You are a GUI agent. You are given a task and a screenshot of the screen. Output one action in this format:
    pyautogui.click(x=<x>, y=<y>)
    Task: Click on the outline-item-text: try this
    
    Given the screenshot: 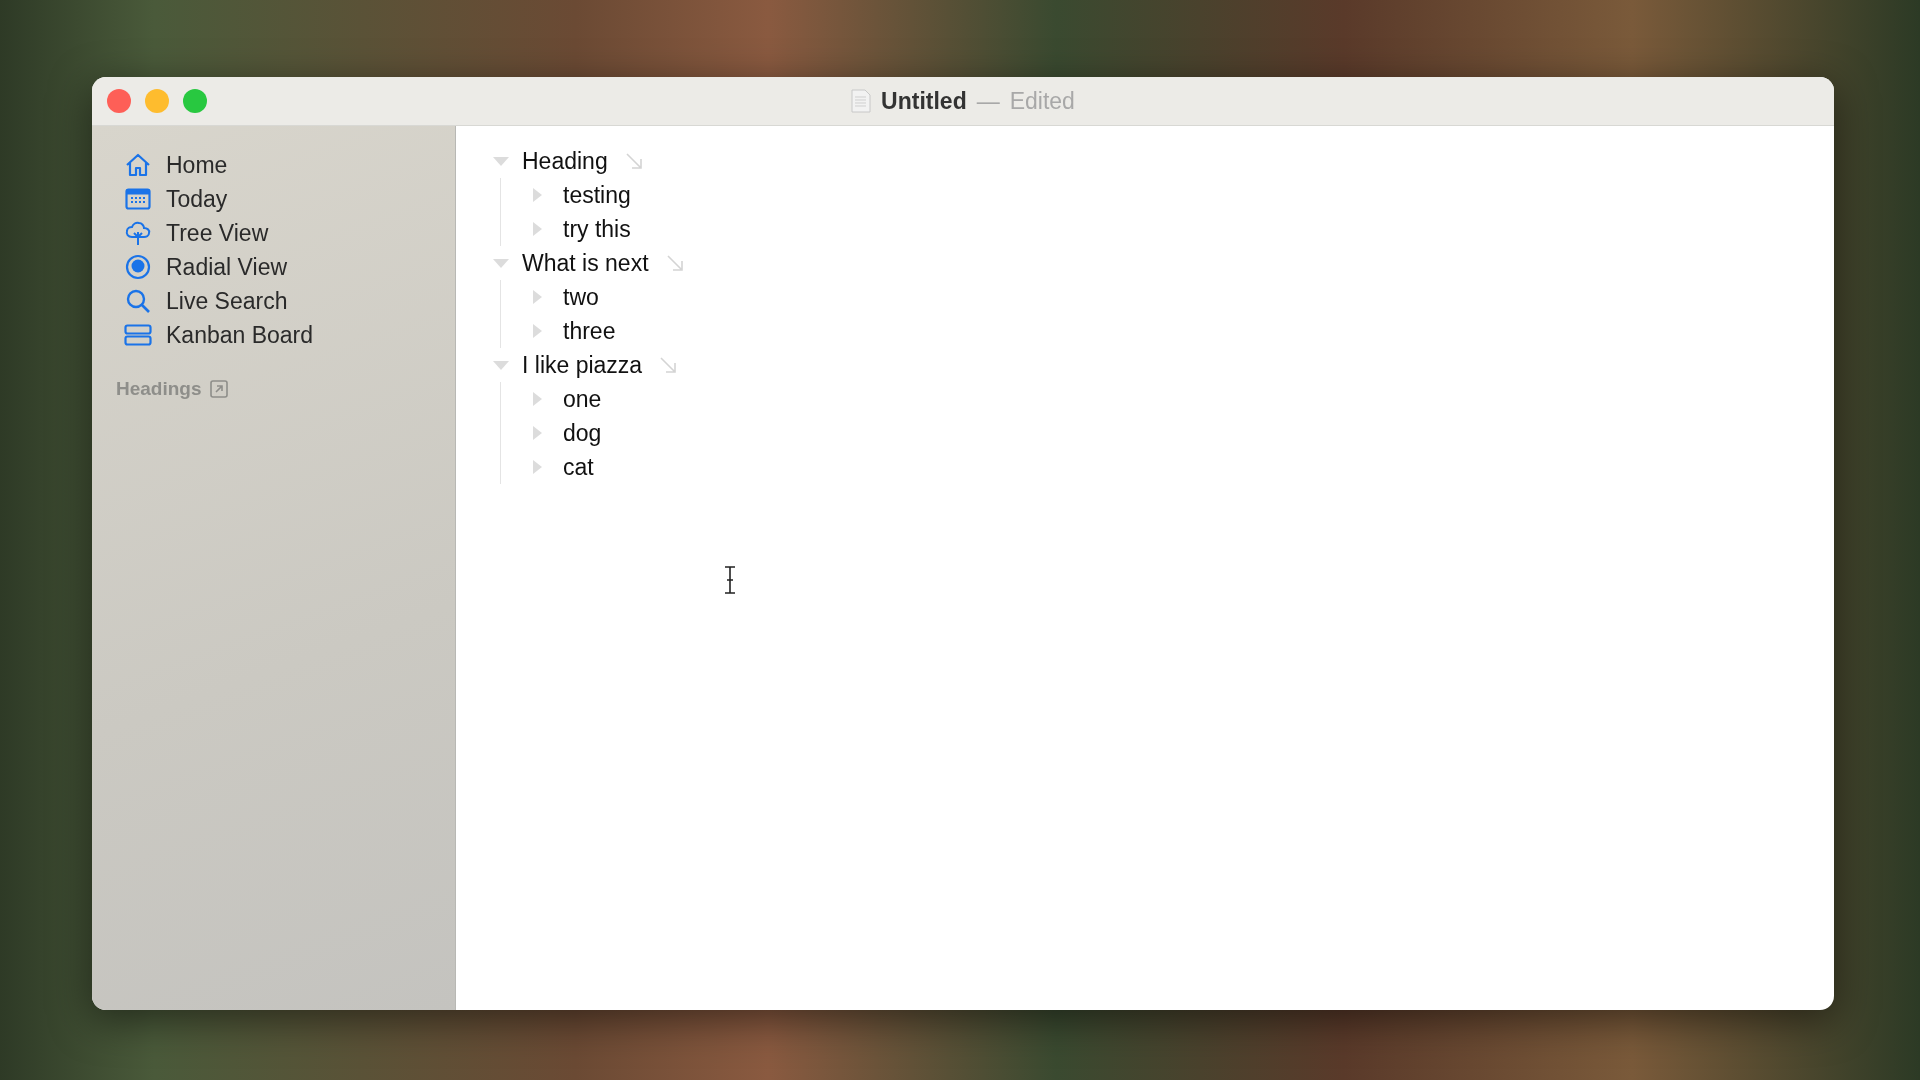 What is the action you would take?
    pyautogui.click(x=597, y=229)
    